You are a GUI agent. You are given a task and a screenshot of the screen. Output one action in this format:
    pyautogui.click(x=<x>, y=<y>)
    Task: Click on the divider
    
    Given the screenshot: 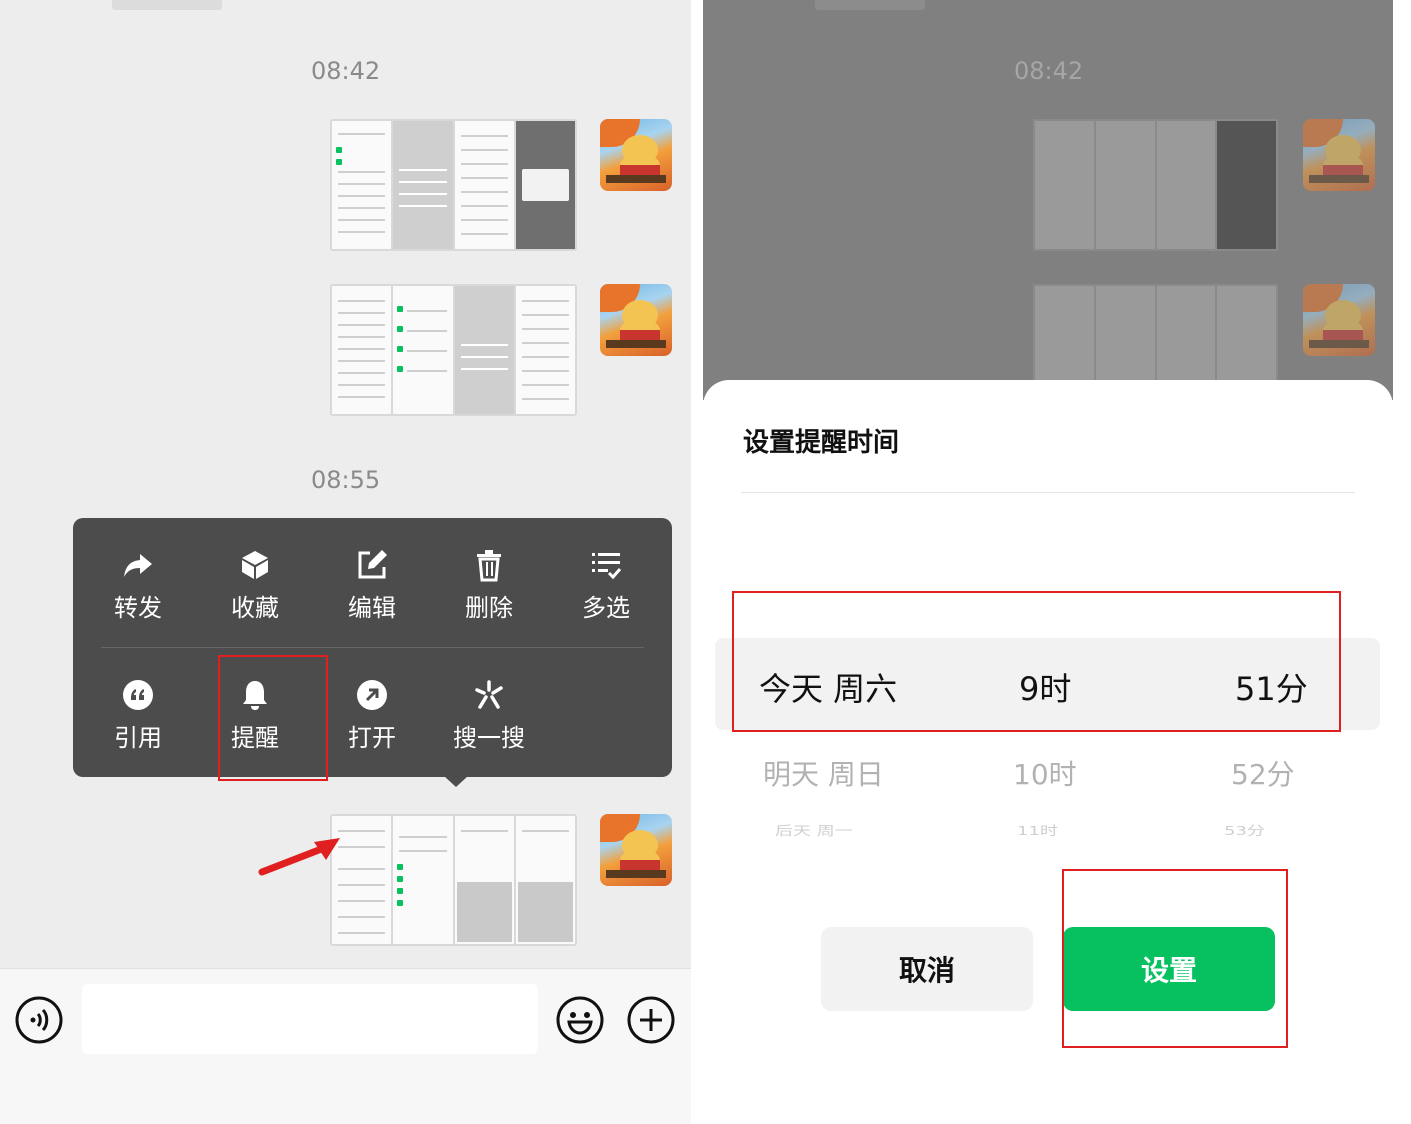 What is the action you would take?
    pyautogui.click(x=1048, y=492)
    